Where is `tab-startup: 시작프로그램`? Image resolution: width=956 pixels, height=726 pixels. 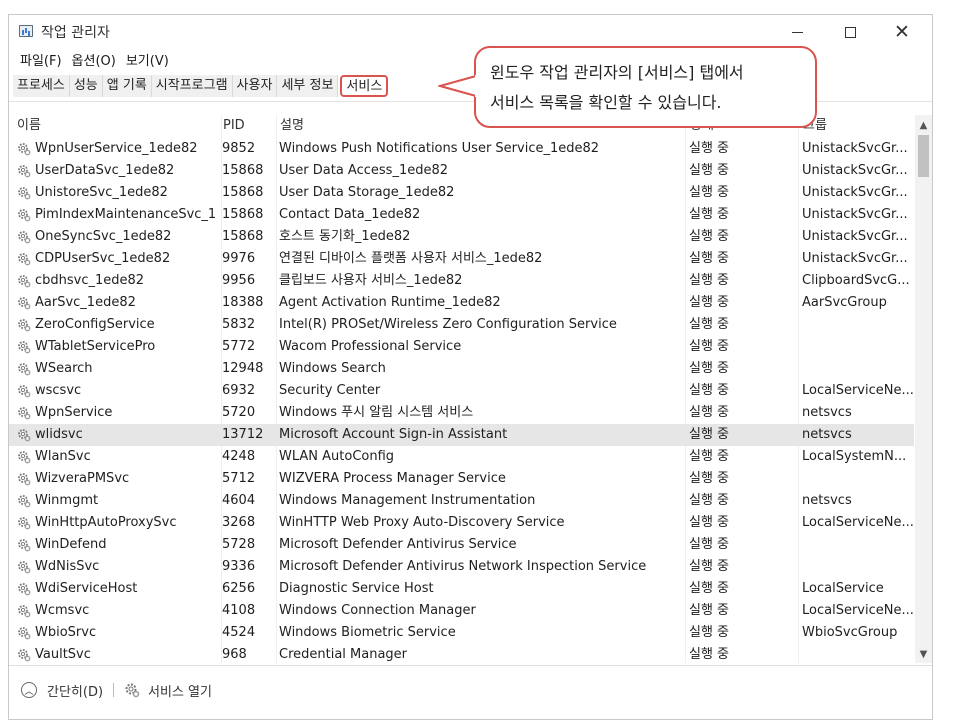
tab-startup: 시작프로그램 is located at coordinates (192, 86).